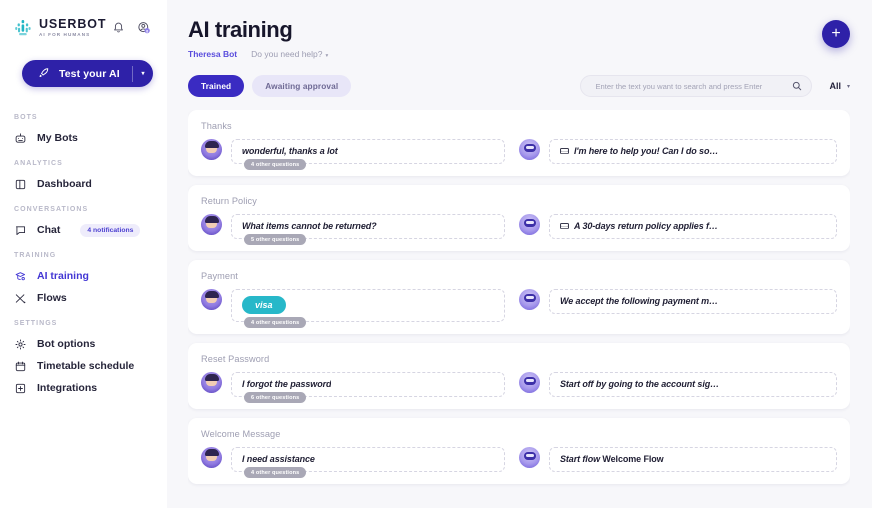 The height and width of the screenshot is (508, 872). Describe the element at coordinates (144, 28) in the screenshot. I see `help-avatar-icon: 8` at that location.